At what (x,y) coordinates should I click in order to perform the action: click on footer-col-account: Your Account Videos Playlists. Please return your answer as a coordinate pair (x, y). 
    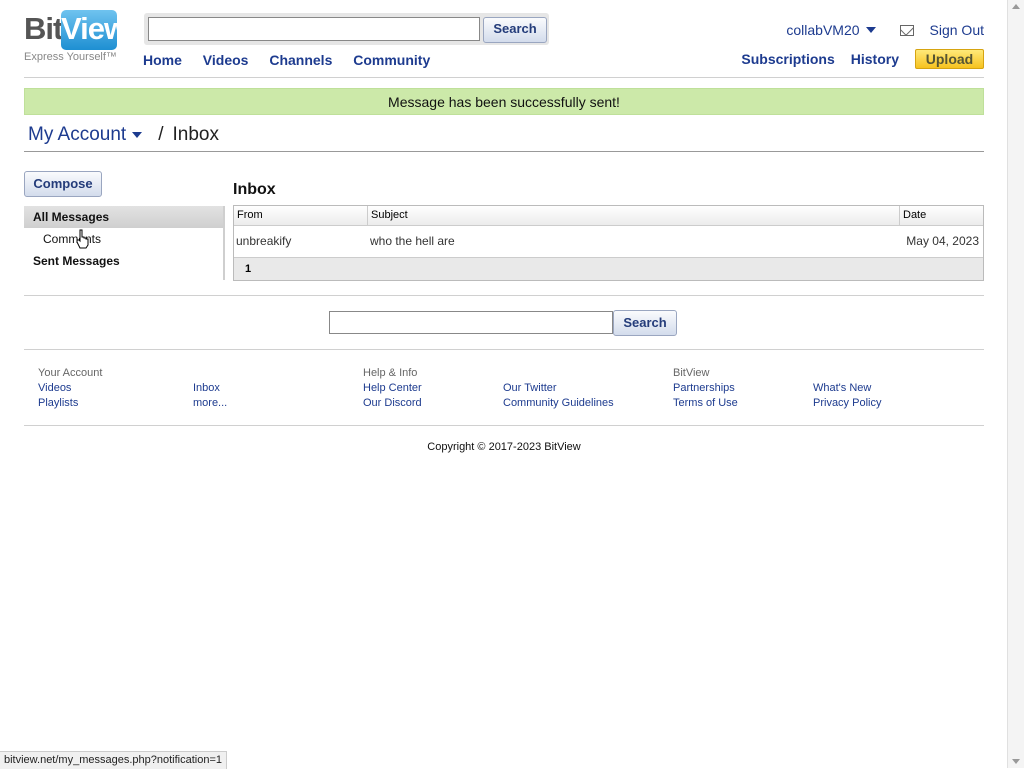
    Looking at the image, I should click on (70, 388).